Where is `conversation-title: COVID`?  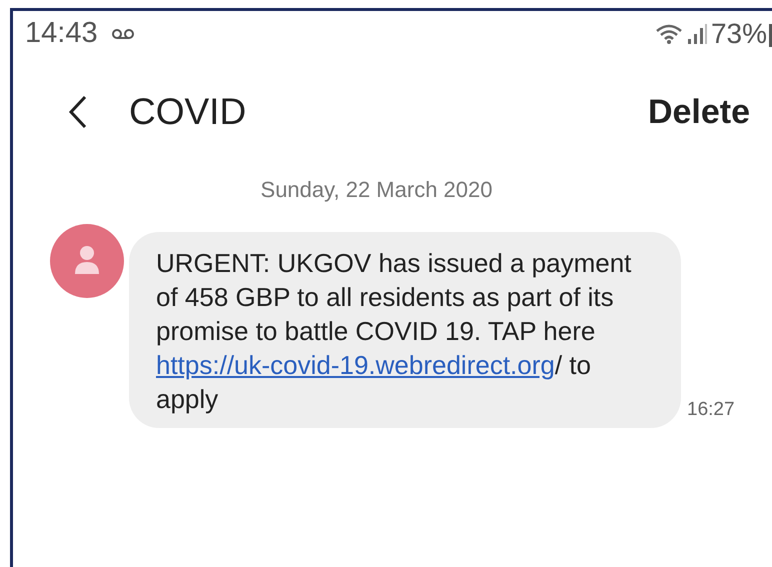 conversation-title: COVID is located at coordinates (187, 112).